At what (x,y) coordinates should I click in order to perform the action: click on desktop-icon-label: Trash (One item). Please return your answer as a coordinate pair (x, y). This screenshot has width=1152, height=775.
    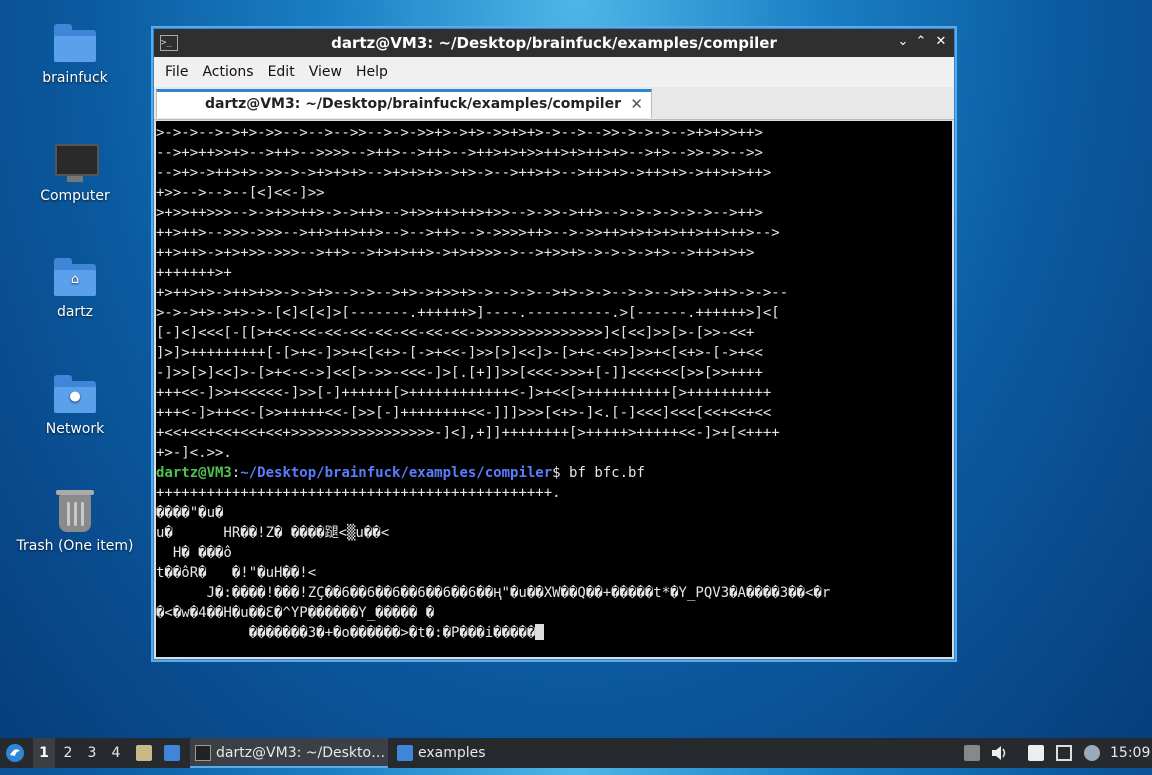
    Looking at the image, I should click on (75, 546).